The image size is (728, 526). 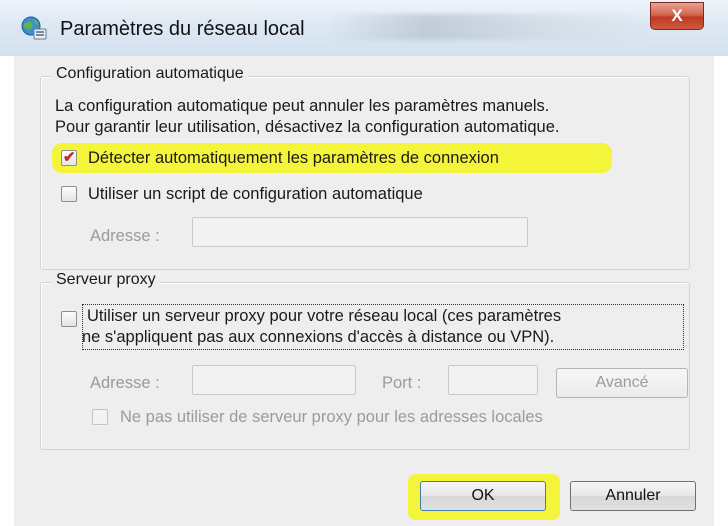 I want to click on proxy-address-input, so click(x=274, y=380).